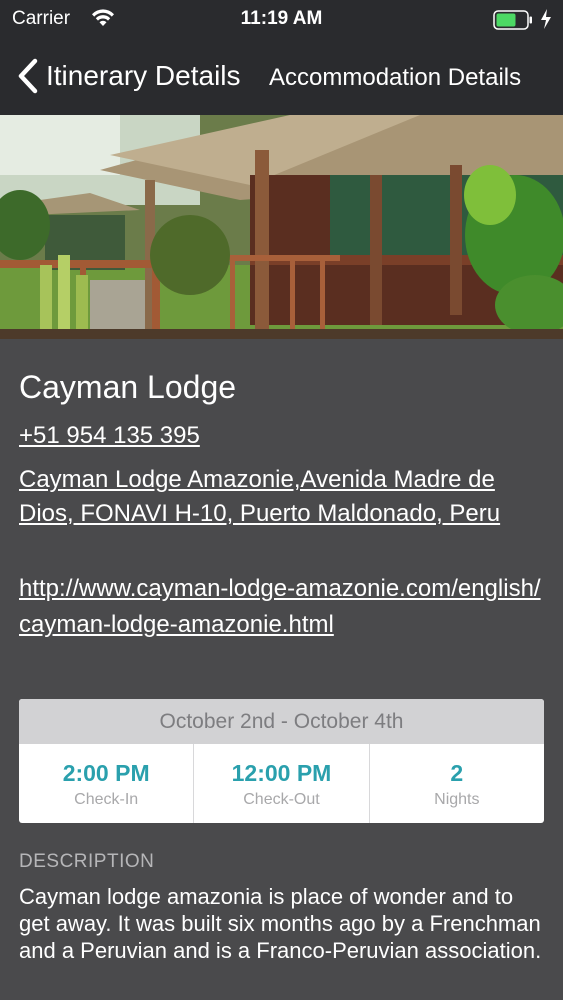 The image size is (563, 1000). I want to click on check-out-time: 12:00 PM, so click(281, 773).